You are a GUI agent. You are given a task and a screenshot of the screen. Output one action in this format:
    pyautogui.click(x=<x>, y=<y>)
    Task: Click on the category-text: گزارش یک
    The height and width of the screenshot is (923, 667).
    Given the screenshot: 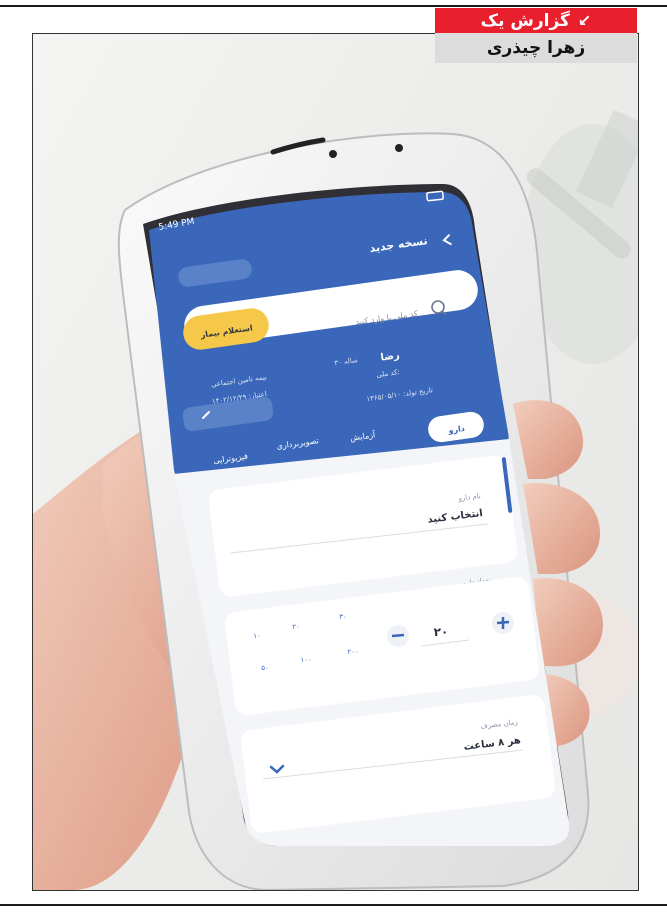 What is the action you would take?
    pyautogui.click(x=525, y=20)
    